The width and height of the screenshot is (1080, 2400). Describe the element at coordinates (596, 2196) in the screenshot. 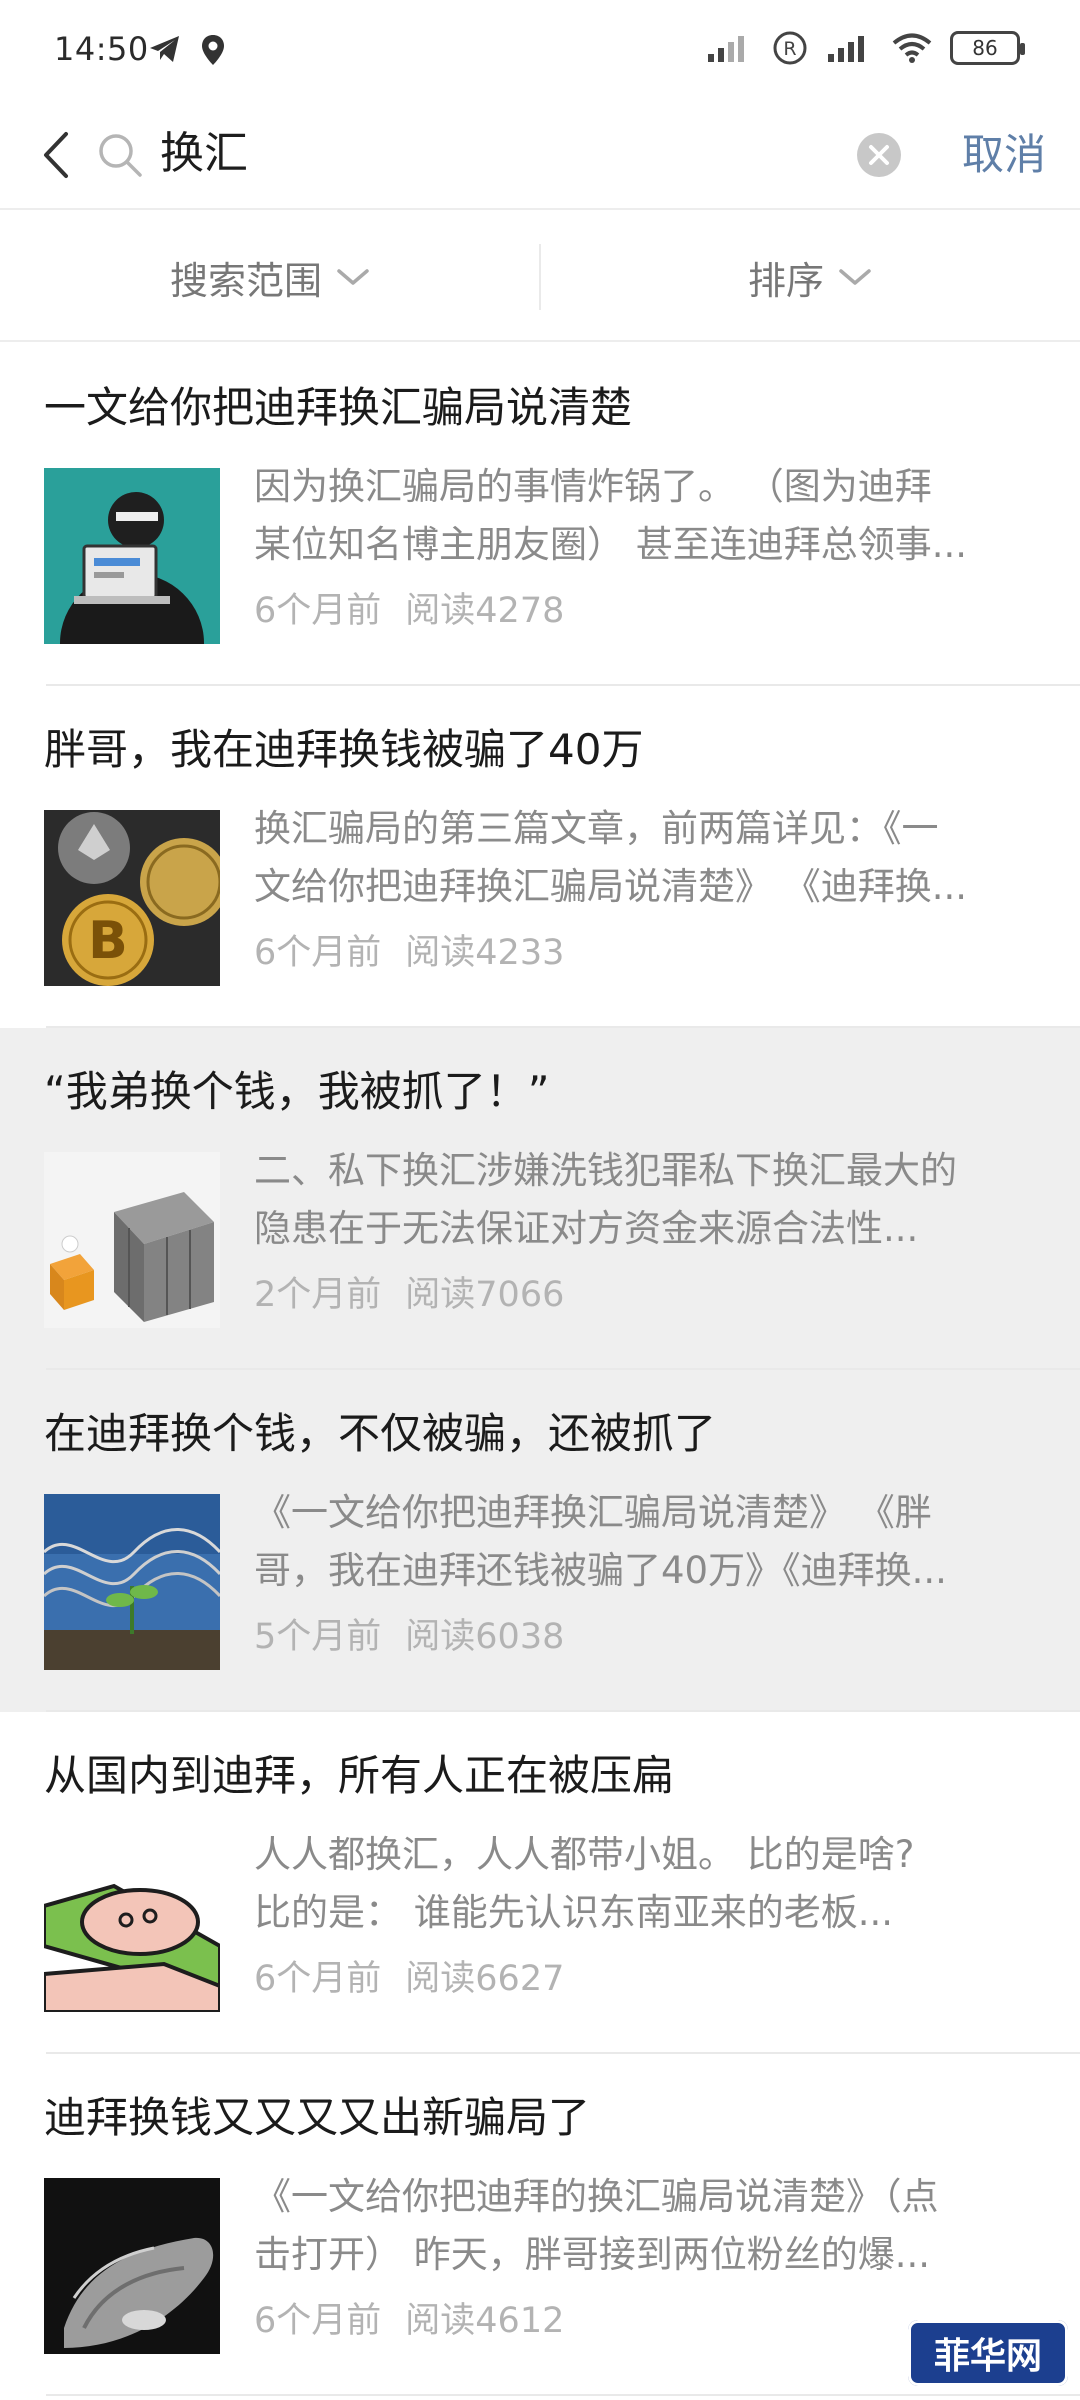

I see `summary-line: 《一文给你把迪拜的换汇骗局说清楚》（点` at that location.